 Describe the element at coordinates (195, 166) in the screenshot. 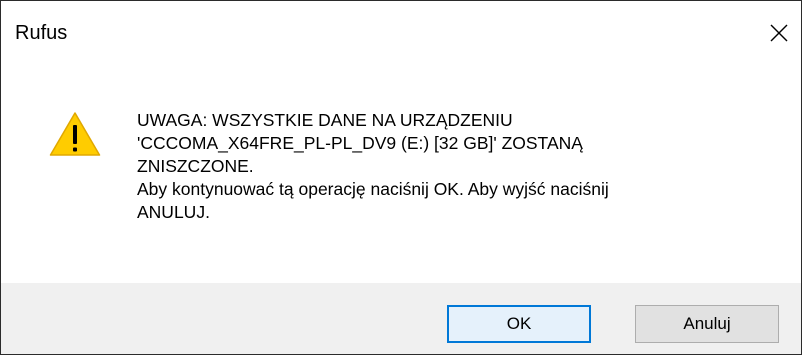

I see `message-line: ZNISZCZONE.` at that location.